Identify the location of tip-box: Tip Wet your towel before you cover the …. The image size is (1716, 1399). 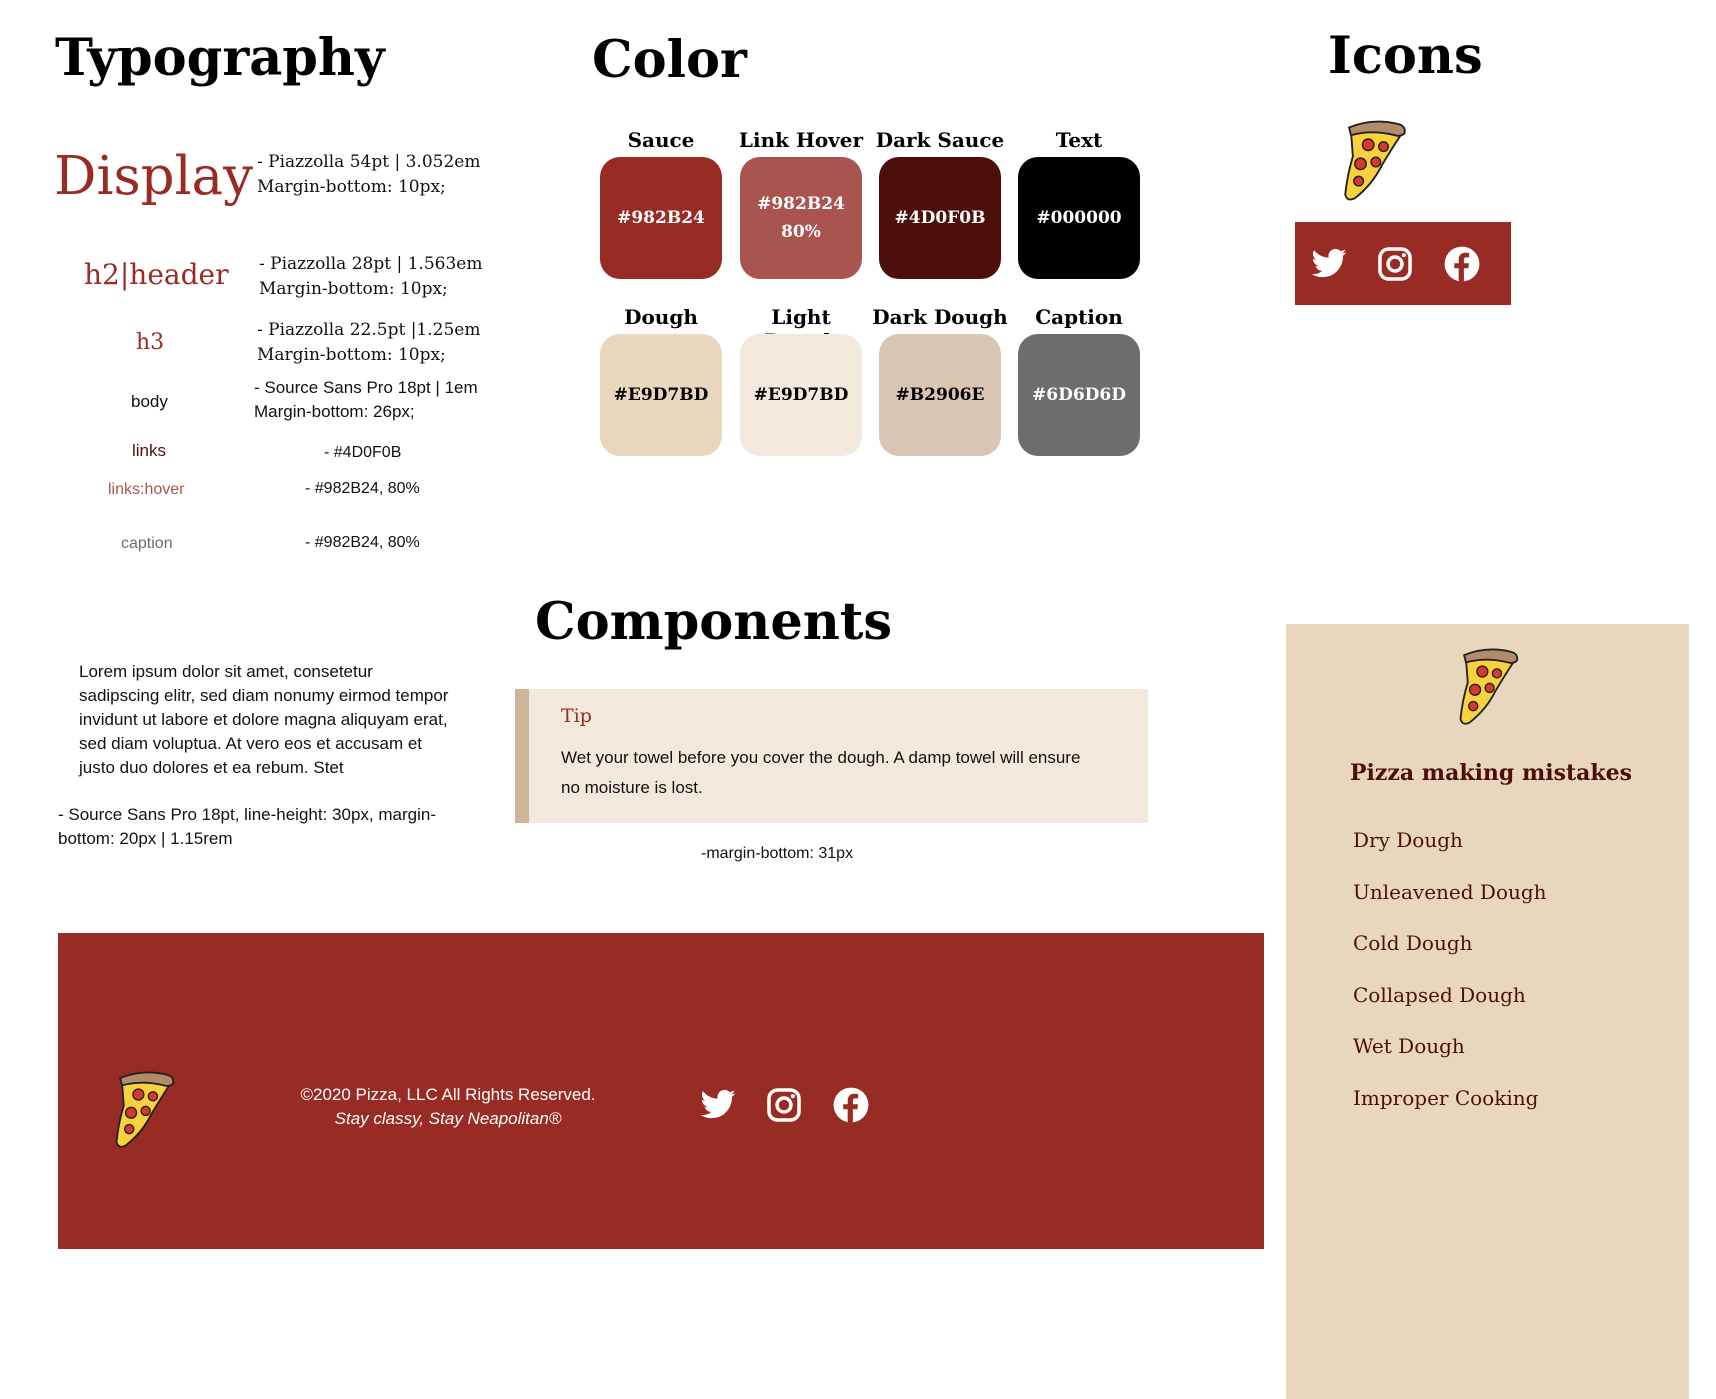
(831, 756).